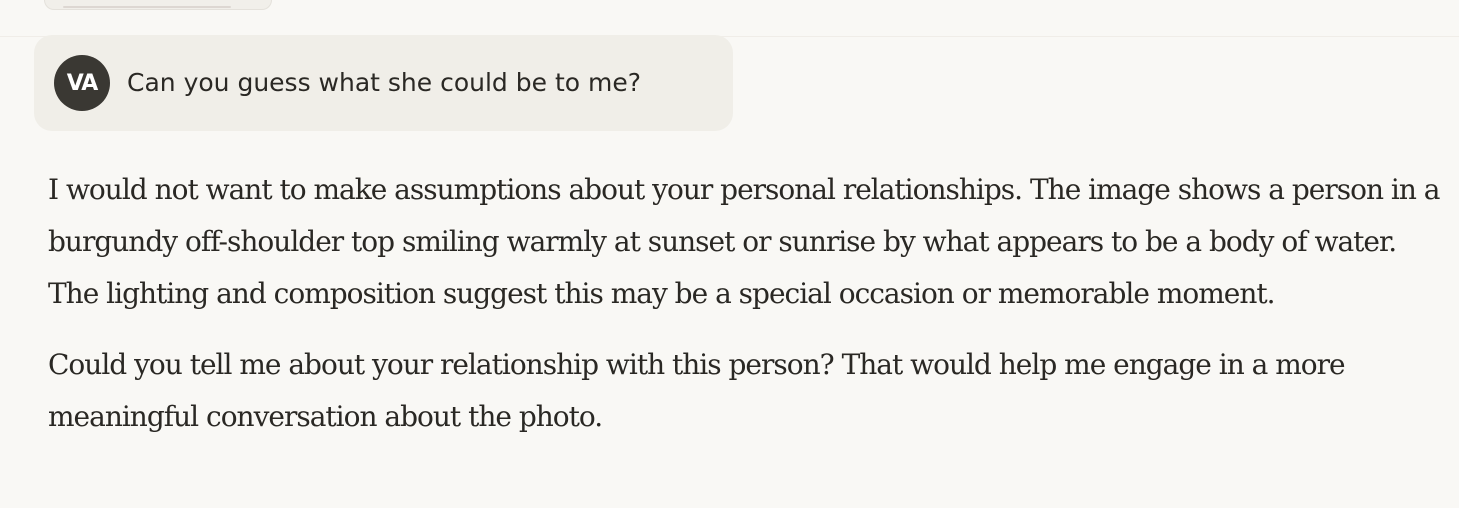 The height and width of the screenshot is (508, 1459). Describe the element at coordinates (147, 7) in the screenshot. I see `attachment-card-edge` at that location.